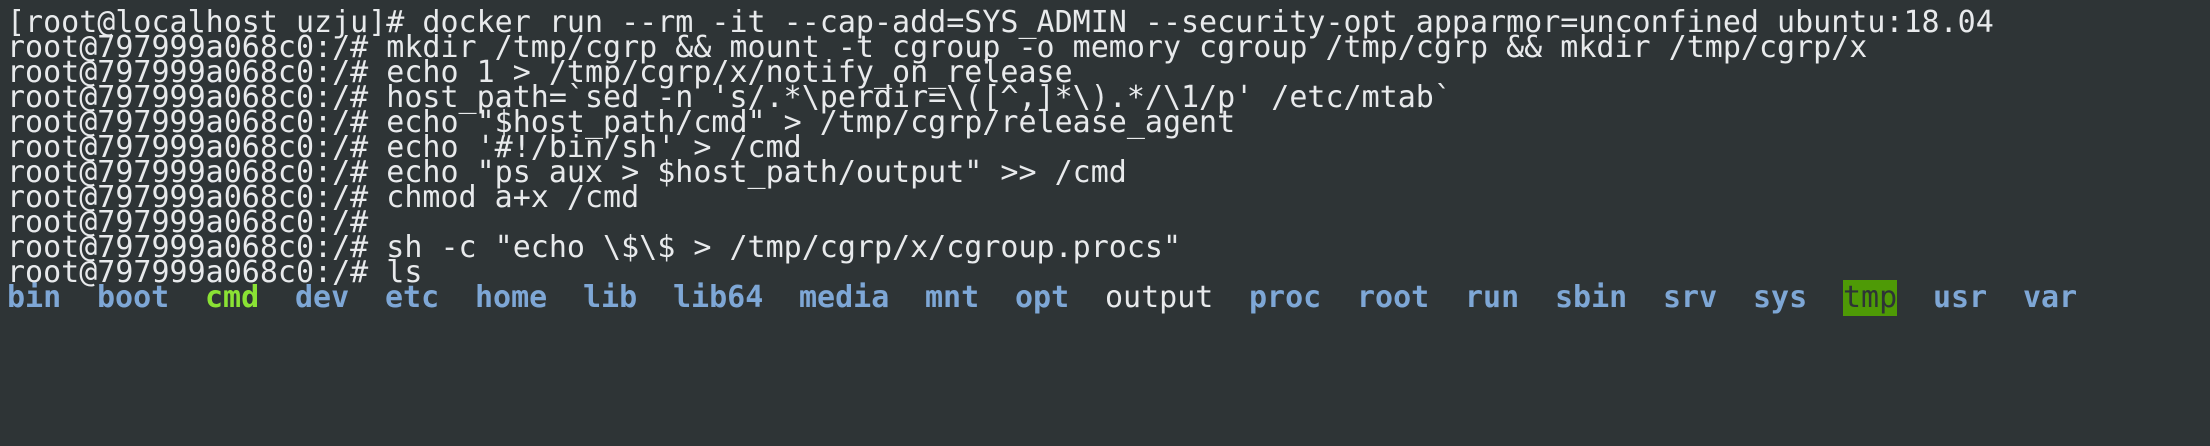 This screenshot has height=446, width=2210. What do you see at coordinates (133, 297) in the screenshot?
I see `ls-entry-directory: boot` at bounding box center [133, 297].